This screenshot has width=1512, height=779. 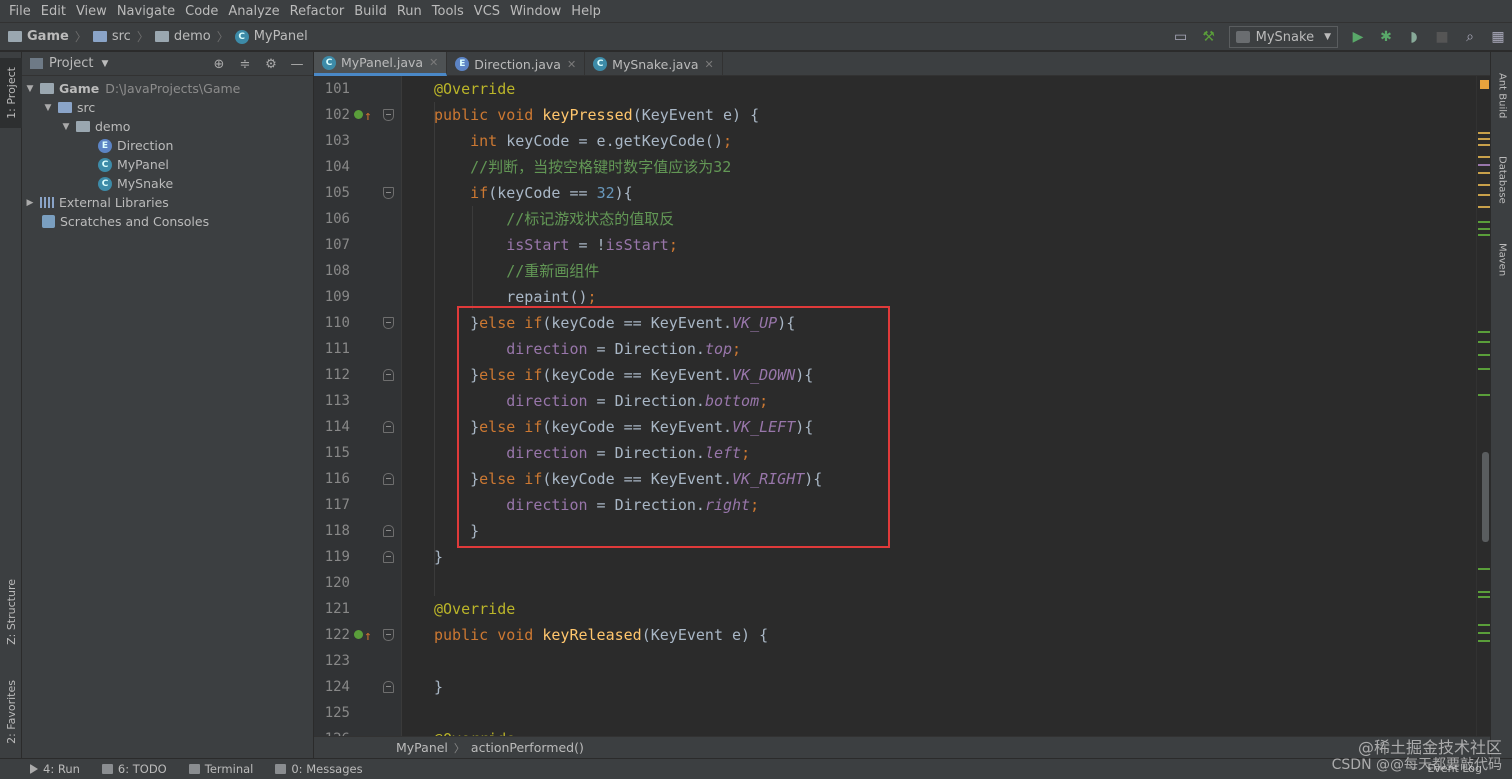 What do you see at coordinates (104, 64) in the screenshot?
I see `chevron-down-icon: ▼` at bounding box center [104, 64].